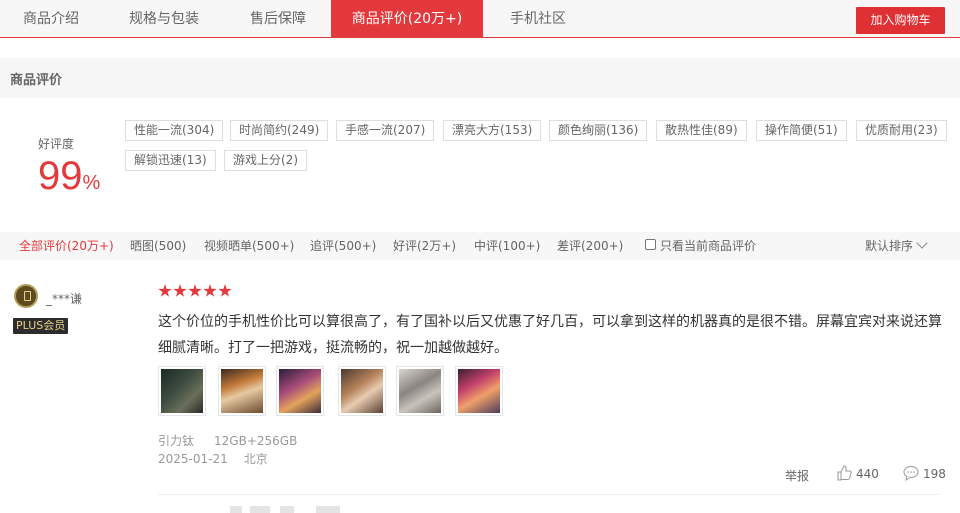 This screenshot has height=513, width=960. Describe the element at coordinates (922, 243) in the screenshot. I see `chevron-down-icon` at that location.